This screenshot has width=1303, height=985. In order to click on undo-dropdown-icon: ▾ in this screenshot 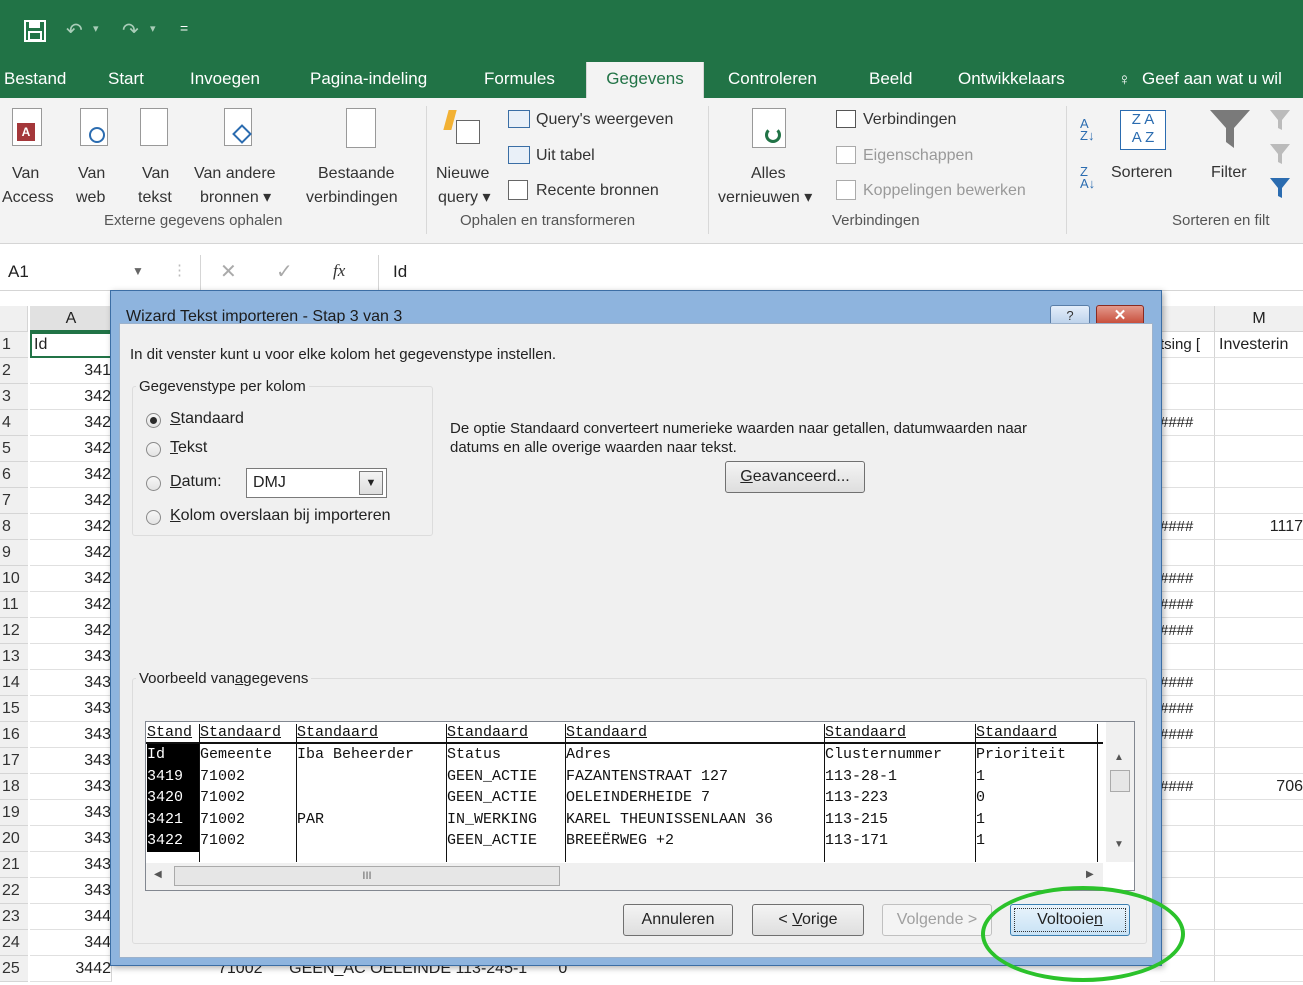, I will do `click(96, 28)`.